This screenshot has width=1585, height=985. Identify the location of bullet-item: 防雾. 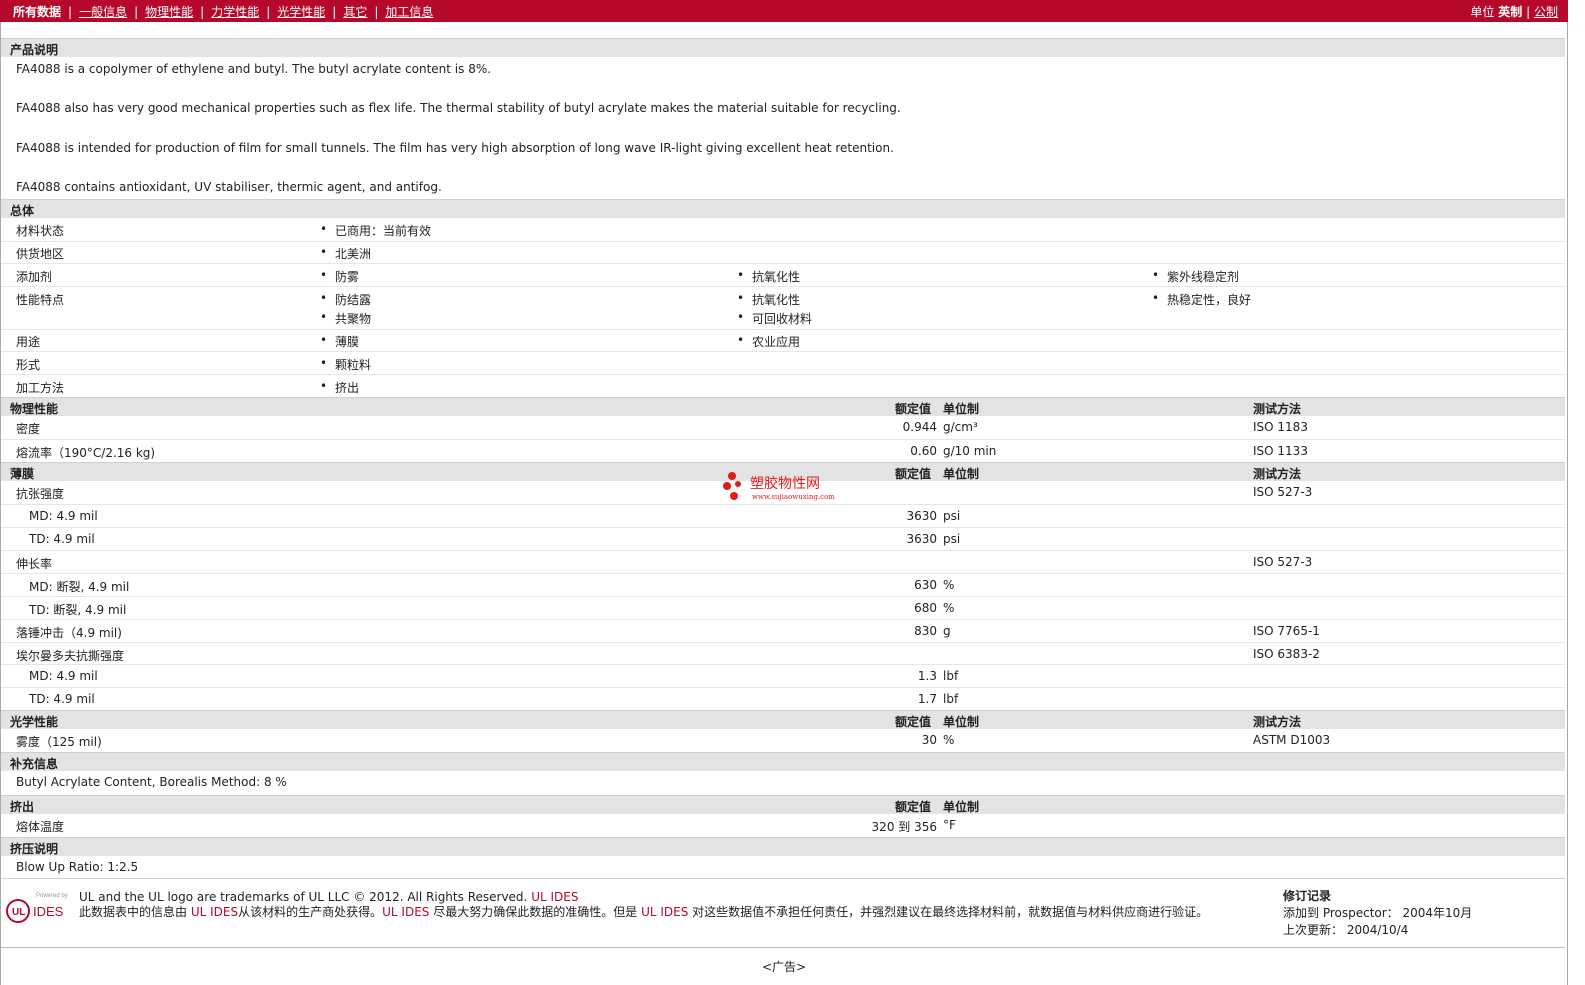
(339, 276).